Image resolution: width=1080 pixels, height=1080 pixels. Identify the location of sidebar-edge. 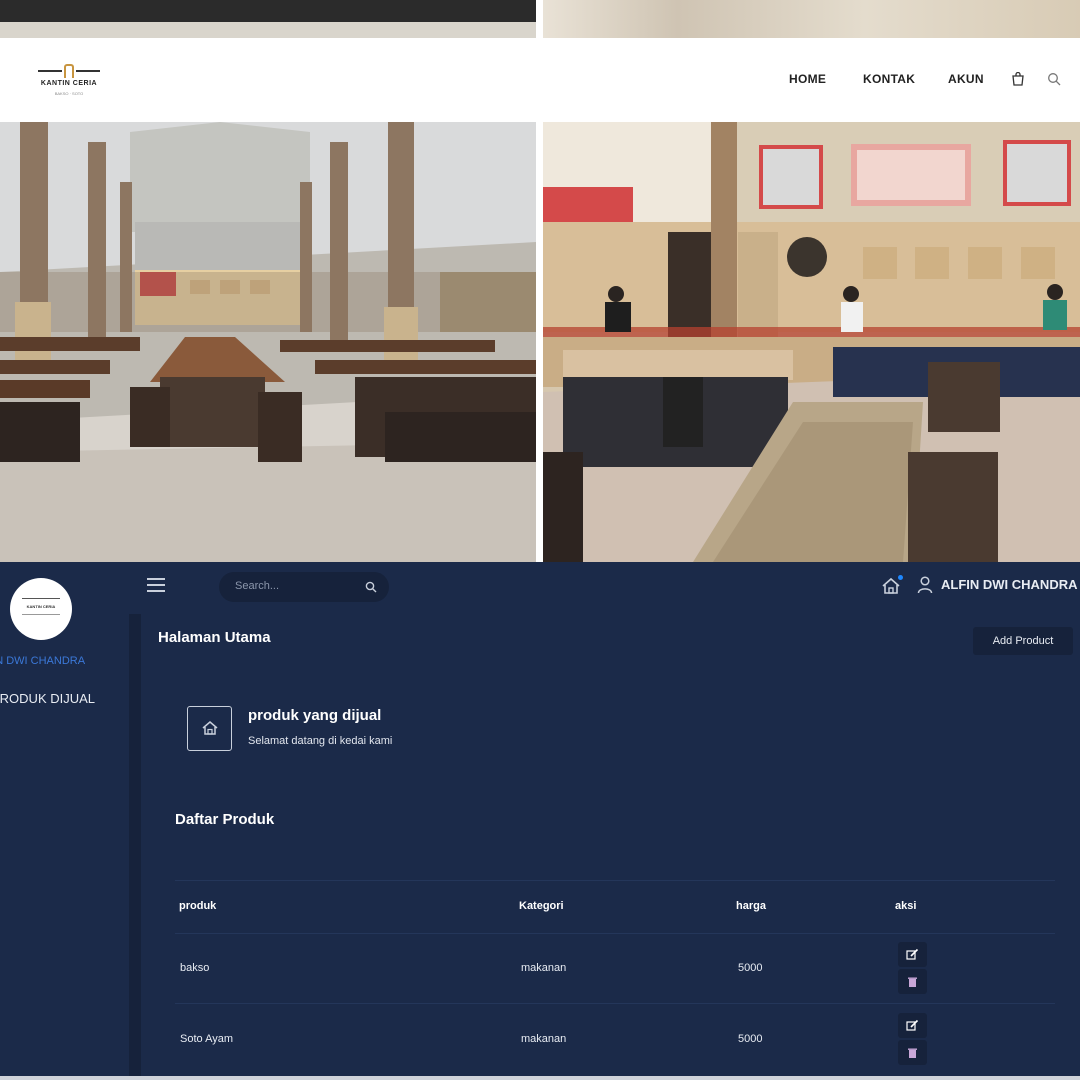
(135, 847).